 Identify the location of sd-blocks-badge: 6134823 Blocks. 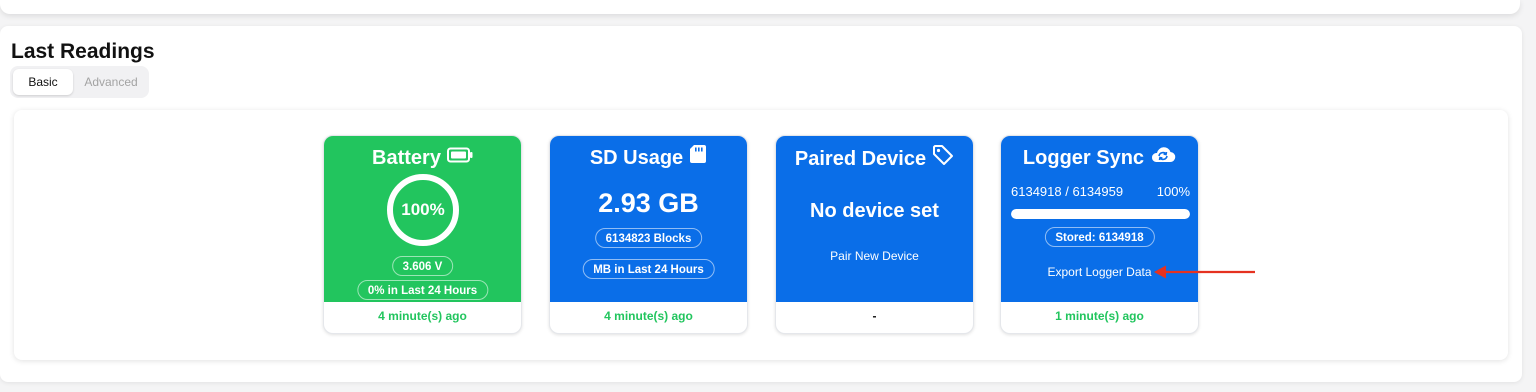
(648, 238).